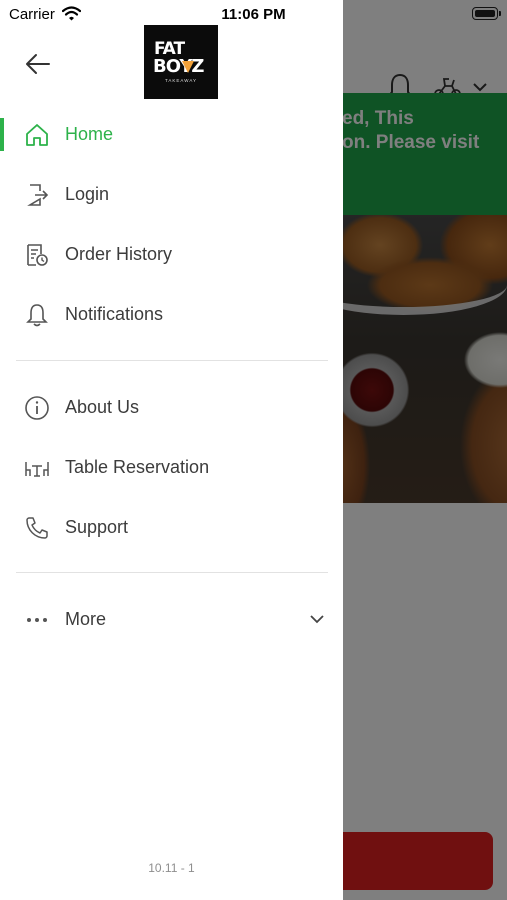 Image resolution: width=507 pixels, height=900 pixels. What do you see at coordinates (171, 135) in the screenshot?
I see `menu-item-home: Home` at bounding box center [171, 135].